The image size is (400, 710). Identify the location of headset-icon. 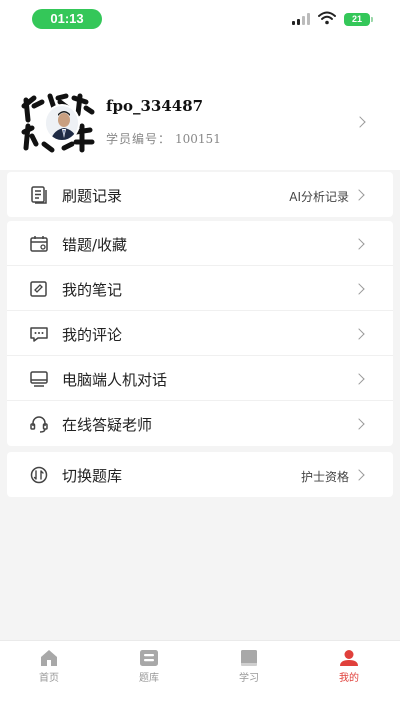
(39, 424).